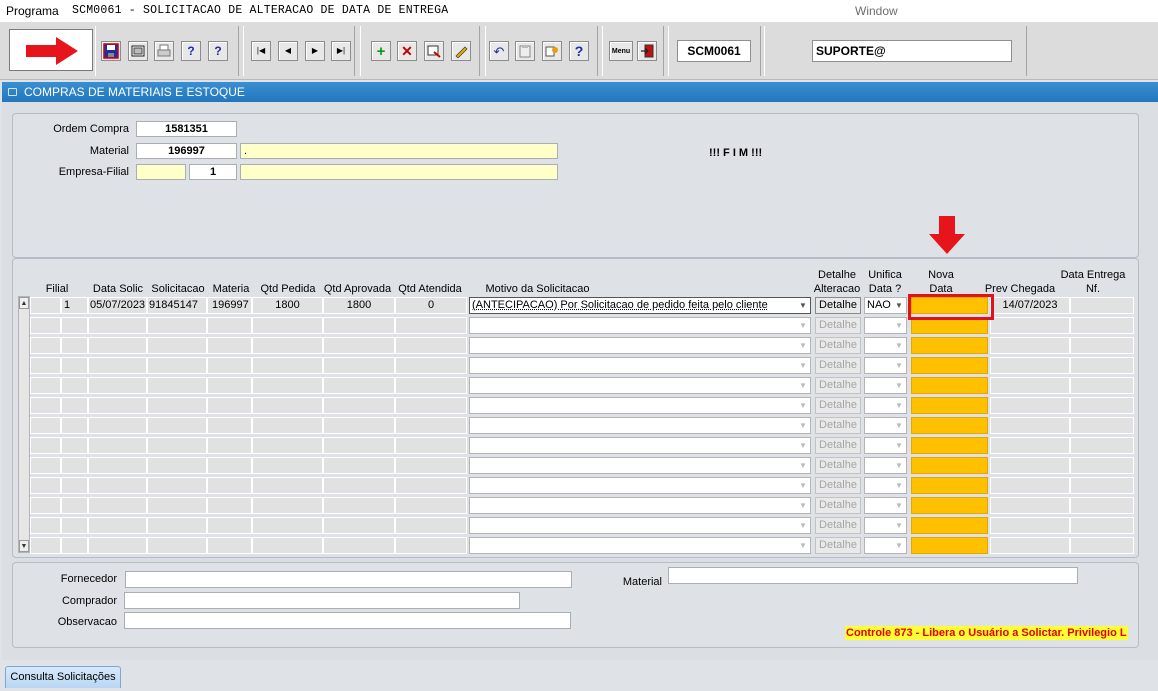 This screenshot has height=691, width=1158. Describe the element at coordinates (63, 677) in the screenshot. I see `tab-consulta-solicitacoes: Consulta Solicitações` at that location.